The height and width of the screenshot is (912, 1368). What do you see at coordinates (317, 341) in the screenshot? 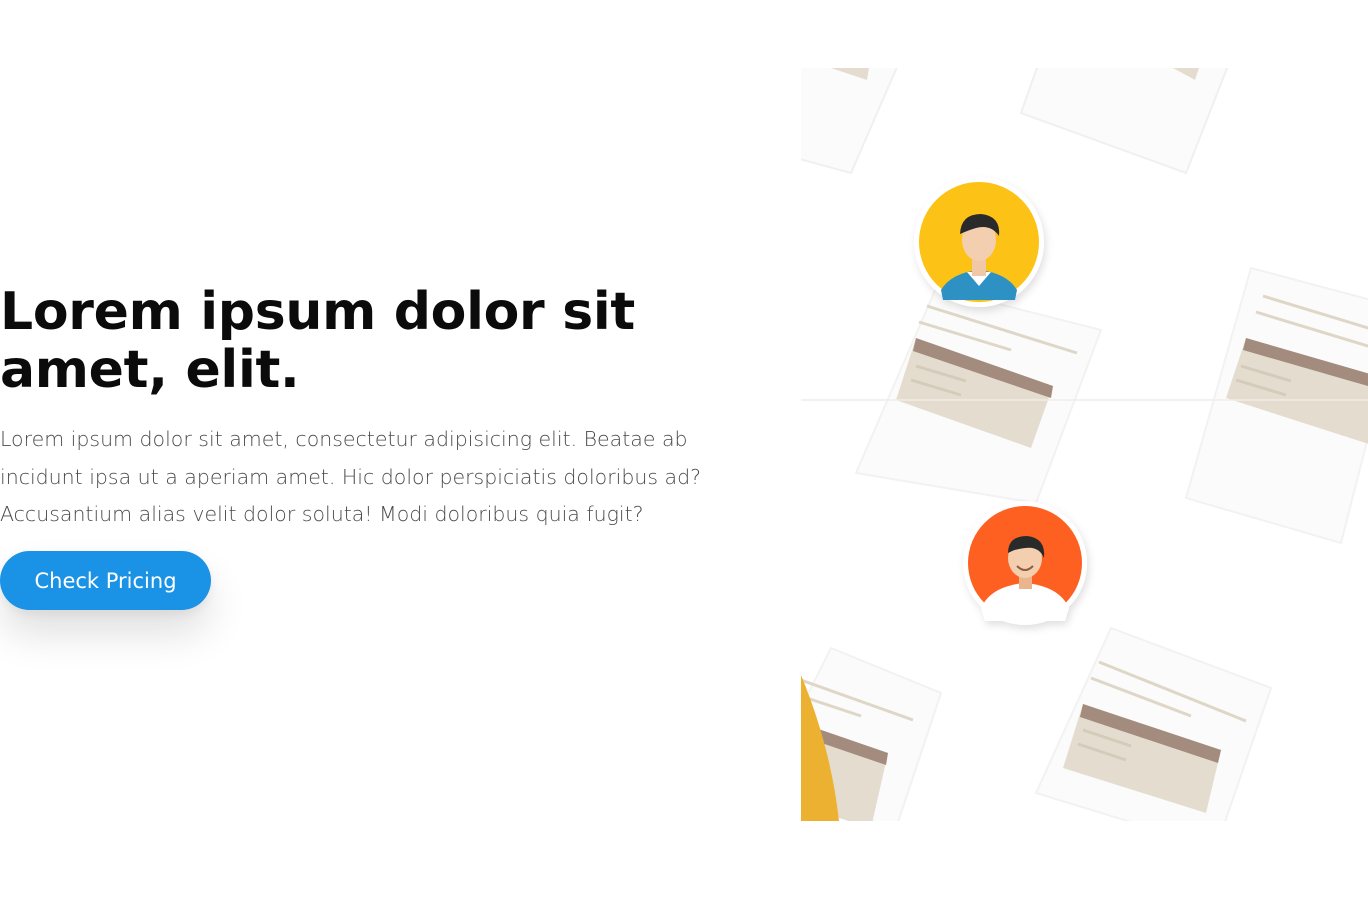
I see `hero-title: Lorem ipsum dolor sit amet, elit.` at bounding box center [317, 341].